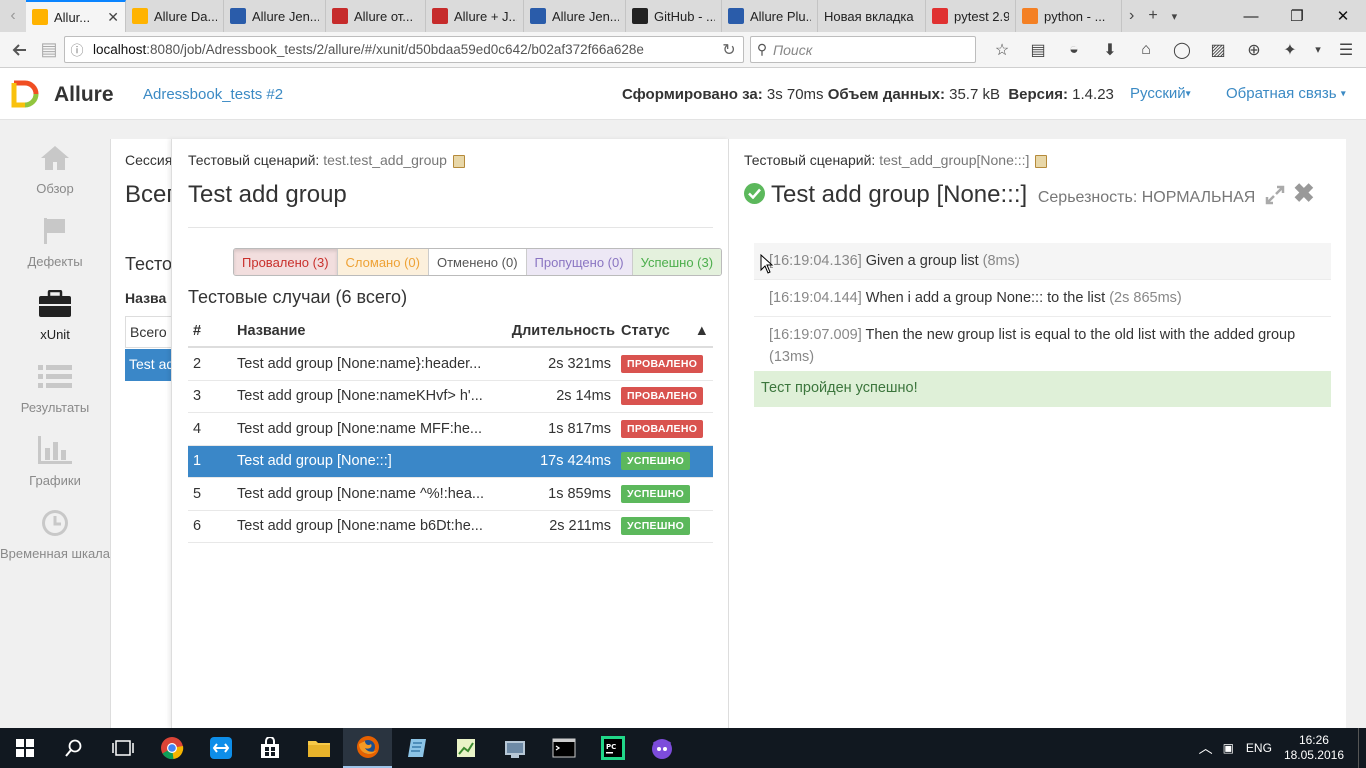  I want to click on chrome-taskbar-button, so click(171, 748).